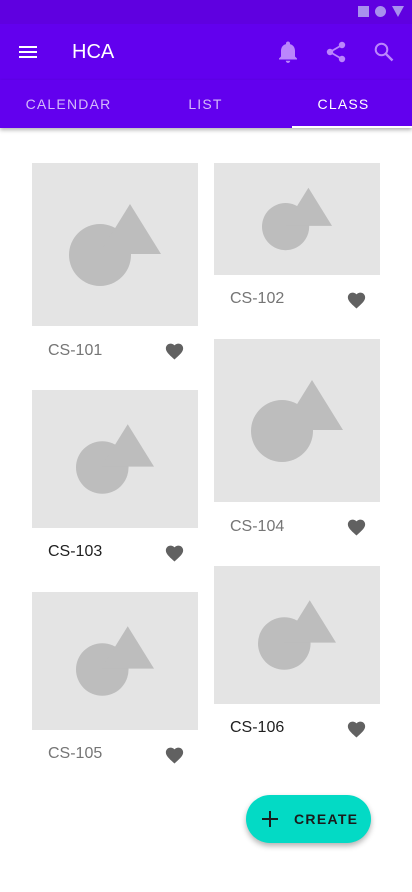 Image resolution: width=412 pixels, height=892 pixels. What do you see at coordinates (343, 104) in the screenshot?
I see `tab-class: CLASS` at bounding box center [343, 104].